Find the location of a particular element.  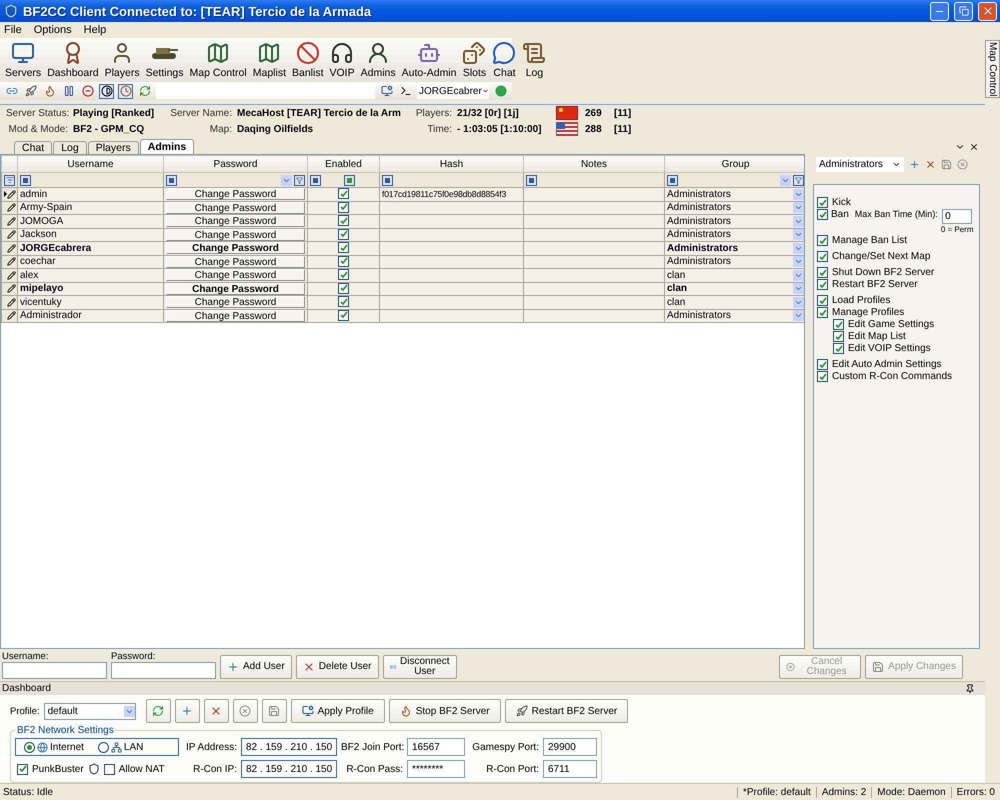

monitor-button is located at coordinates (386, 91).